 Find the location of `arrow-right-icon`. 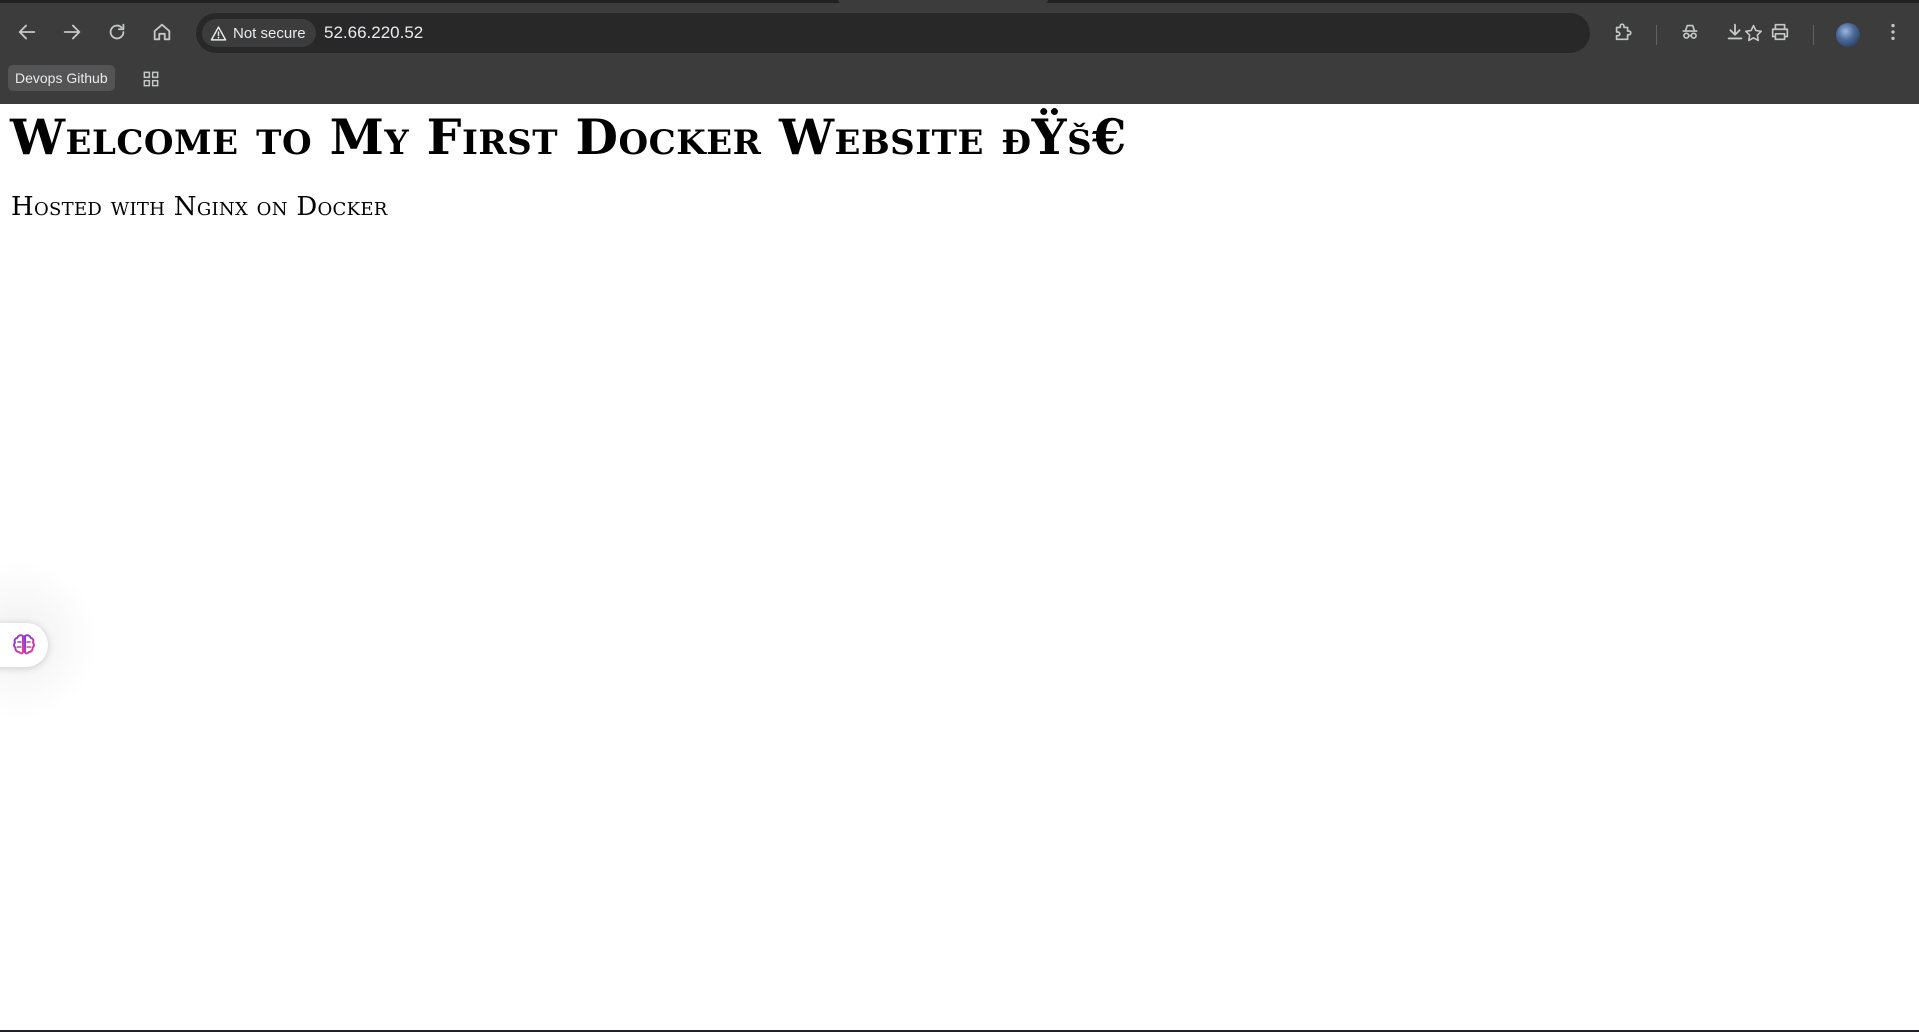

arrow-right-icon is located at coordinates (72, 32).